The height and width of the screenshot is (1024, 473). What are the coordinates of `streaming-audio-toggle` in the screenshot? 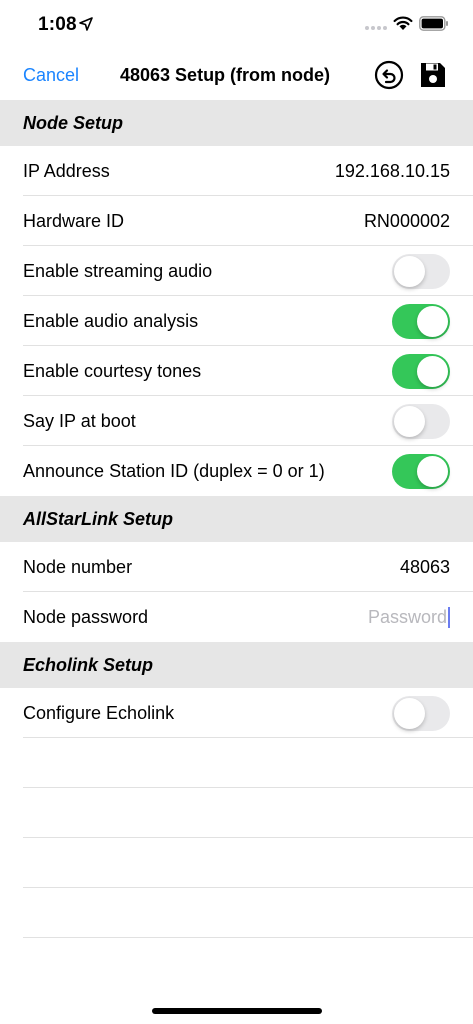 It's located at (421, 271).